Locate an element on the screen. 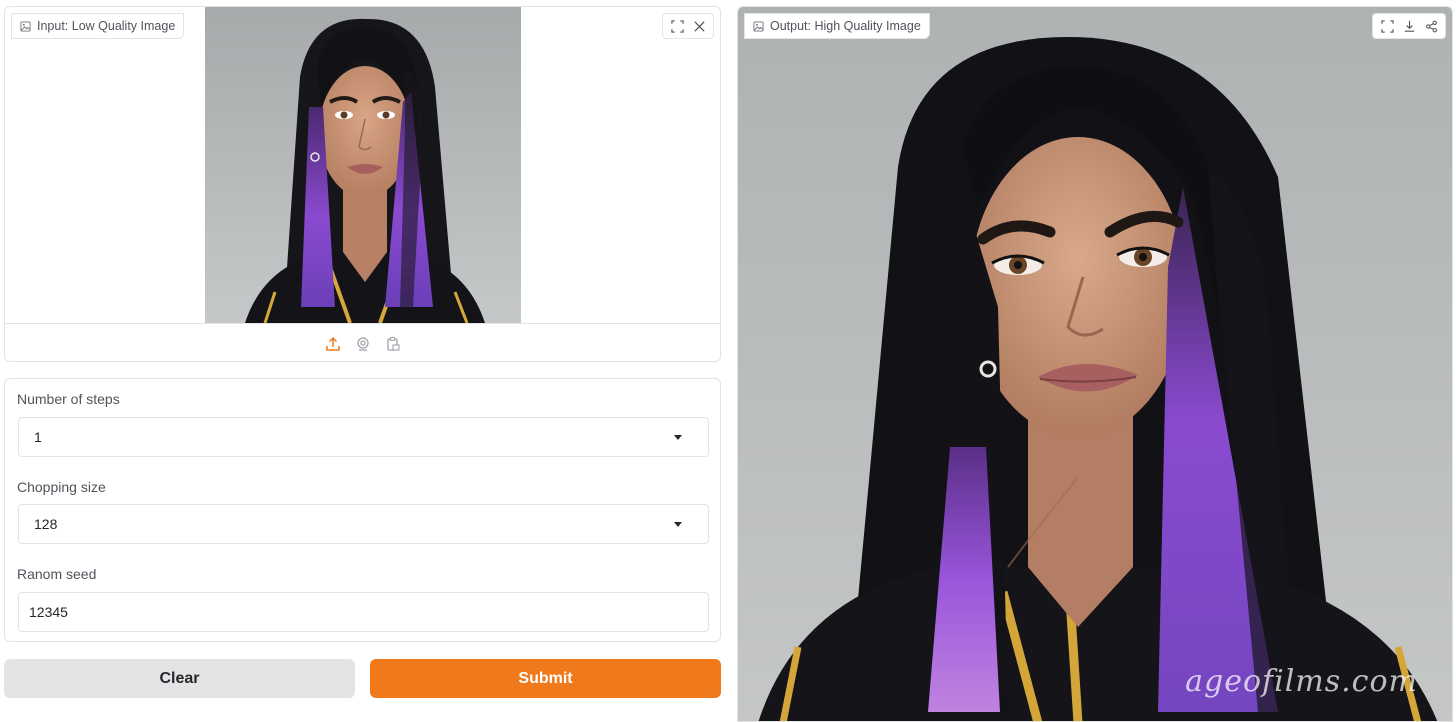  image-source-bar is located at coordinates (362, 342).